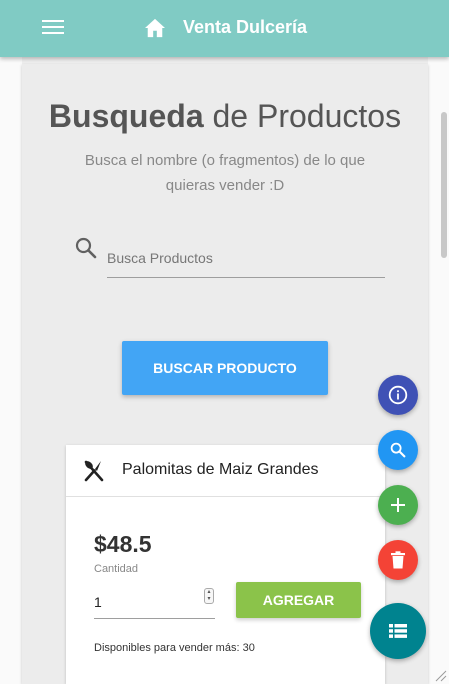 Image resolution: width=449 pixels, height=684 pixels. What do you see at coordinates (246, 258) in the screenshot?
I see `search-input` at bounding box center [246, 258].